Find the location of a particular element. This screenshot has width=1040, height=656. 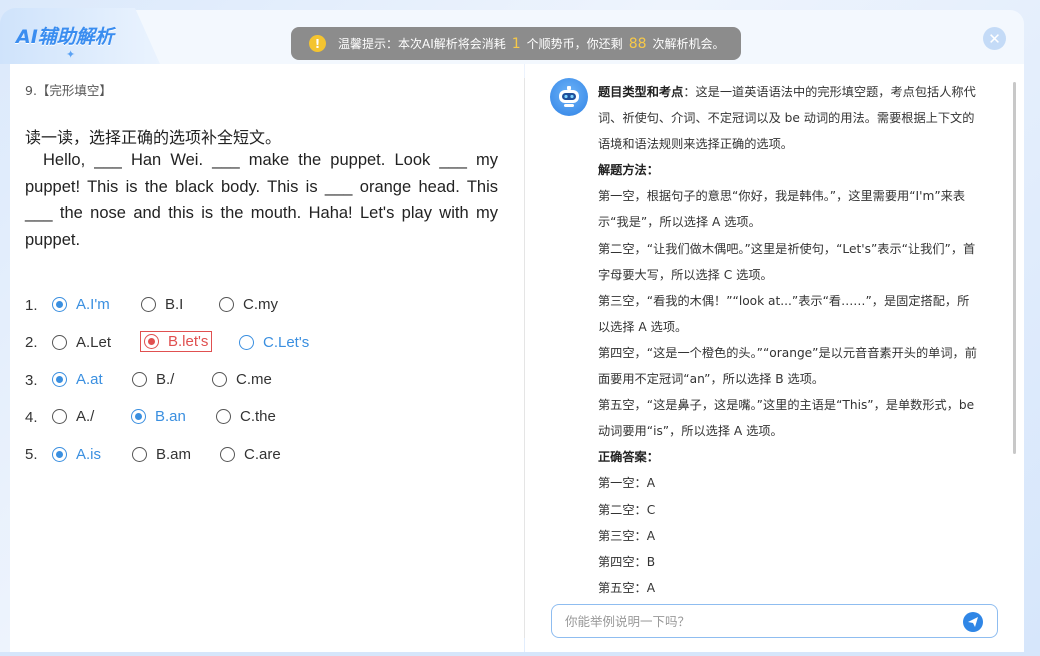

option-4-c: C.the is located at coordinates (246, 416).